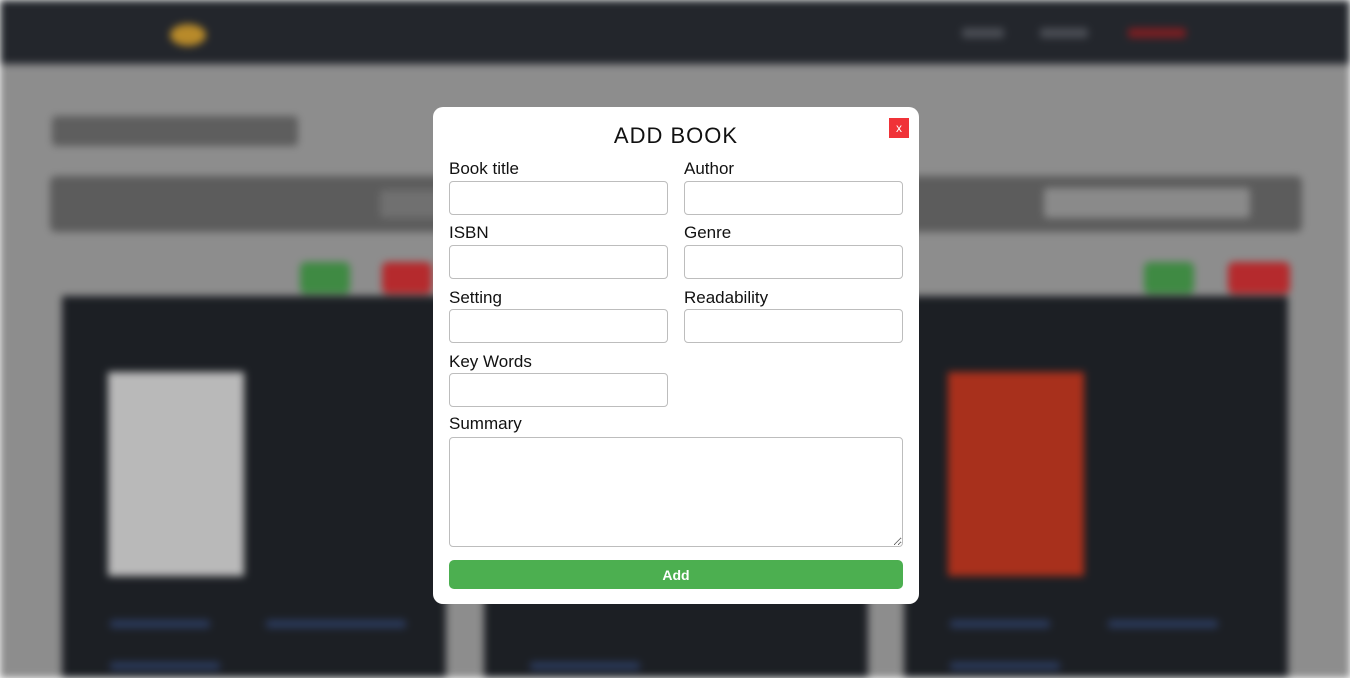 This screenshot has height=678, width=1350. Describe the element at coordinates (676, 574) in the screenshot. I see `add-button: Add` at that location.